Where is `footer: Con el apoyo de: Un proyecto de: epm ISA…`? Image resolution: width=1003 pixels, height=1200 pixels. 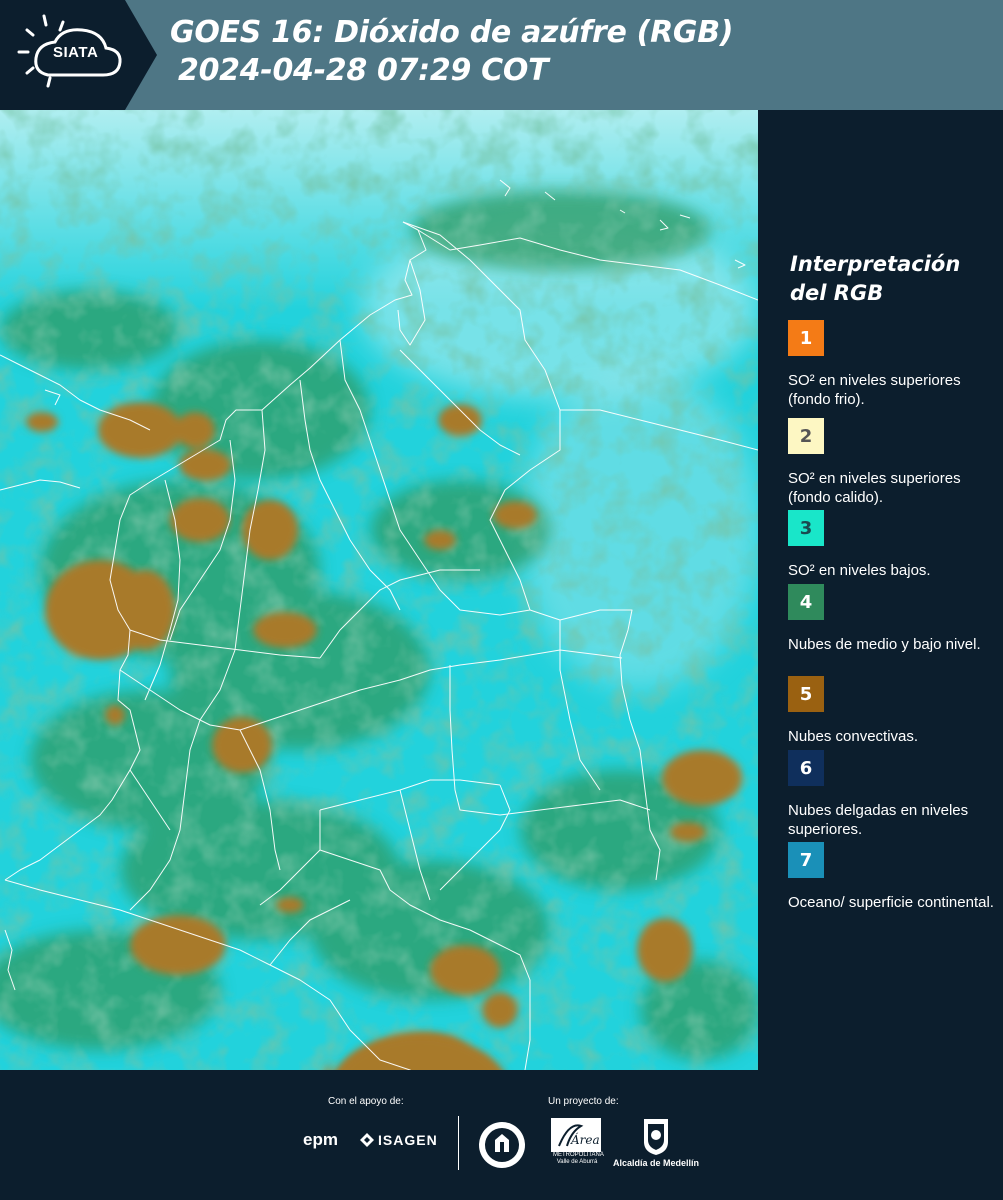
footer: Con el apoyo de: Un proyecto de: epm ISA… is located at coordinates (501, 1135).